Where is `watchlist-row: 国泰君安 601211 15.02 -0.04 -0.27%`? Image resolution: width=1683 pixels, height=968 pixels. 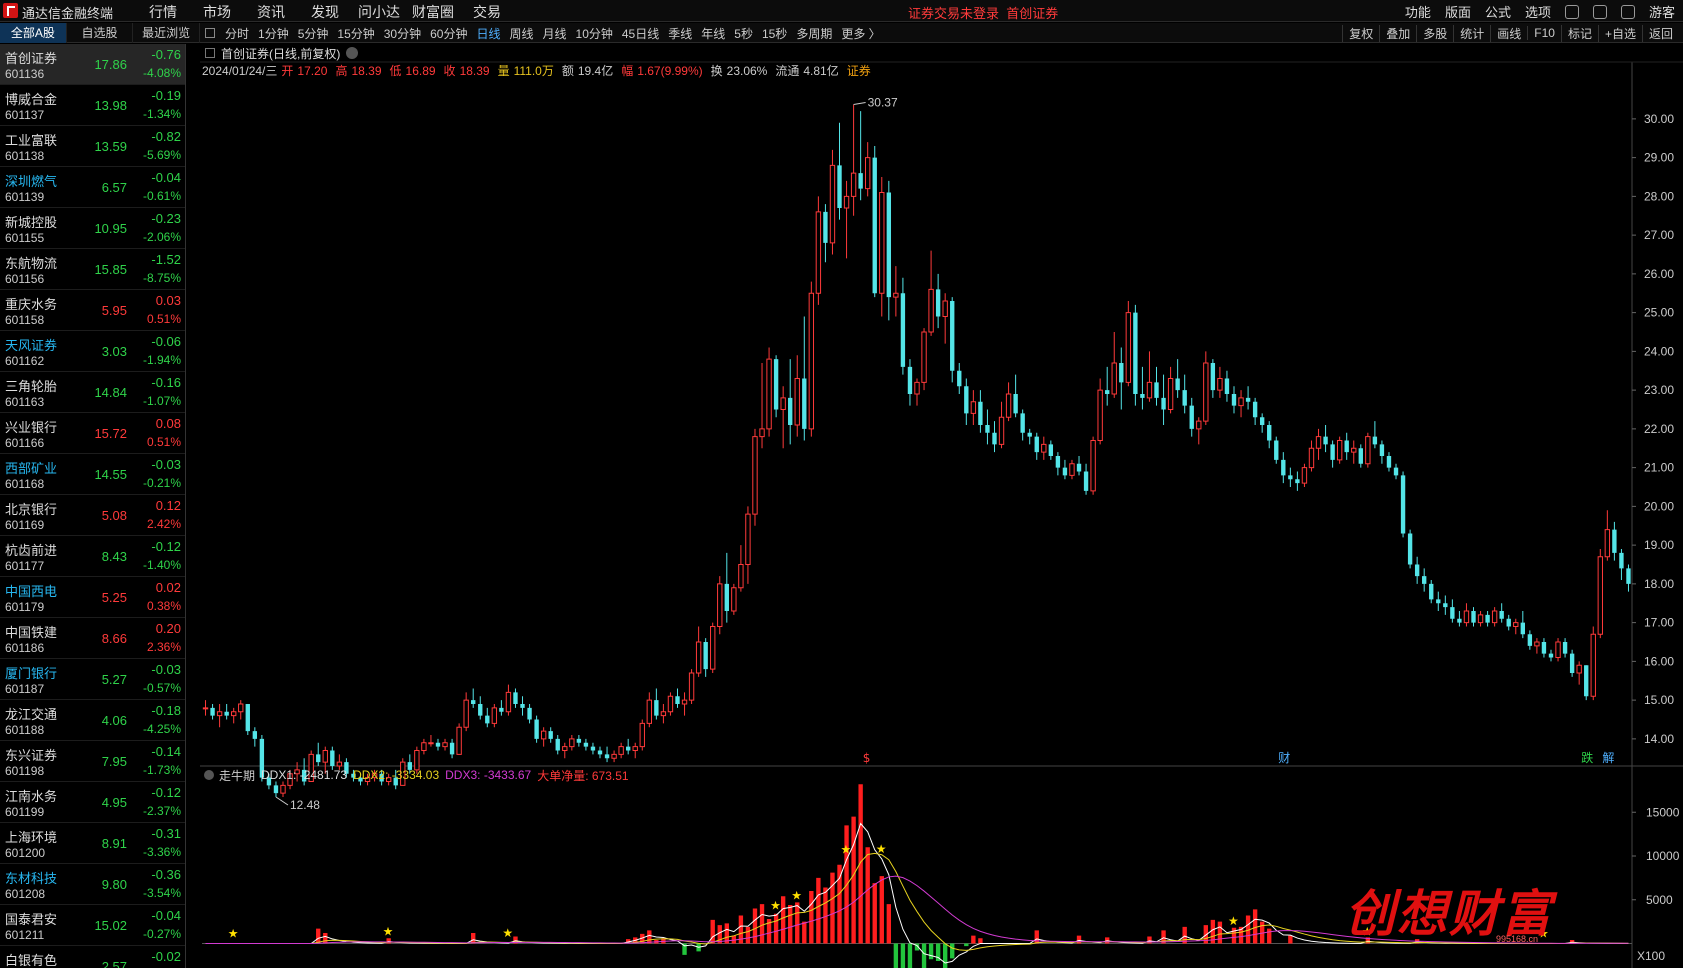
watchlist-row: 国泰君安 601211 15.02 -0.04 -0.27% is located at coordinates (92, 925).